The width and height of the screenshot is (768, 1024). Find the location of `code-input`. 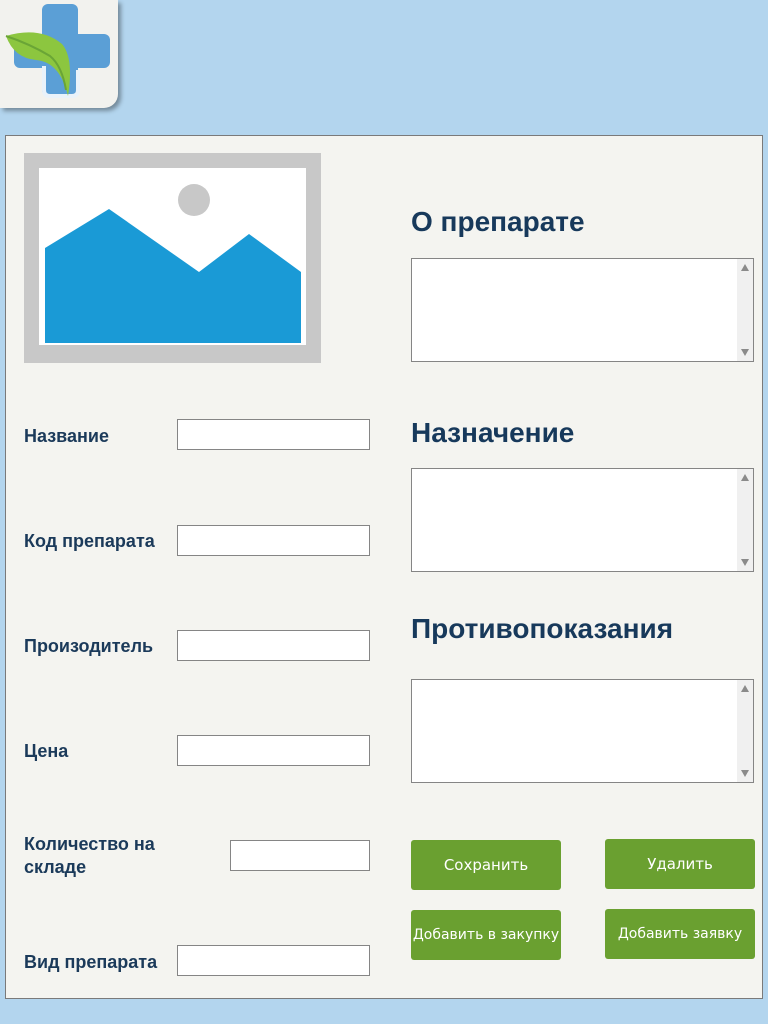

code-input is located at coordinates (273, 540).